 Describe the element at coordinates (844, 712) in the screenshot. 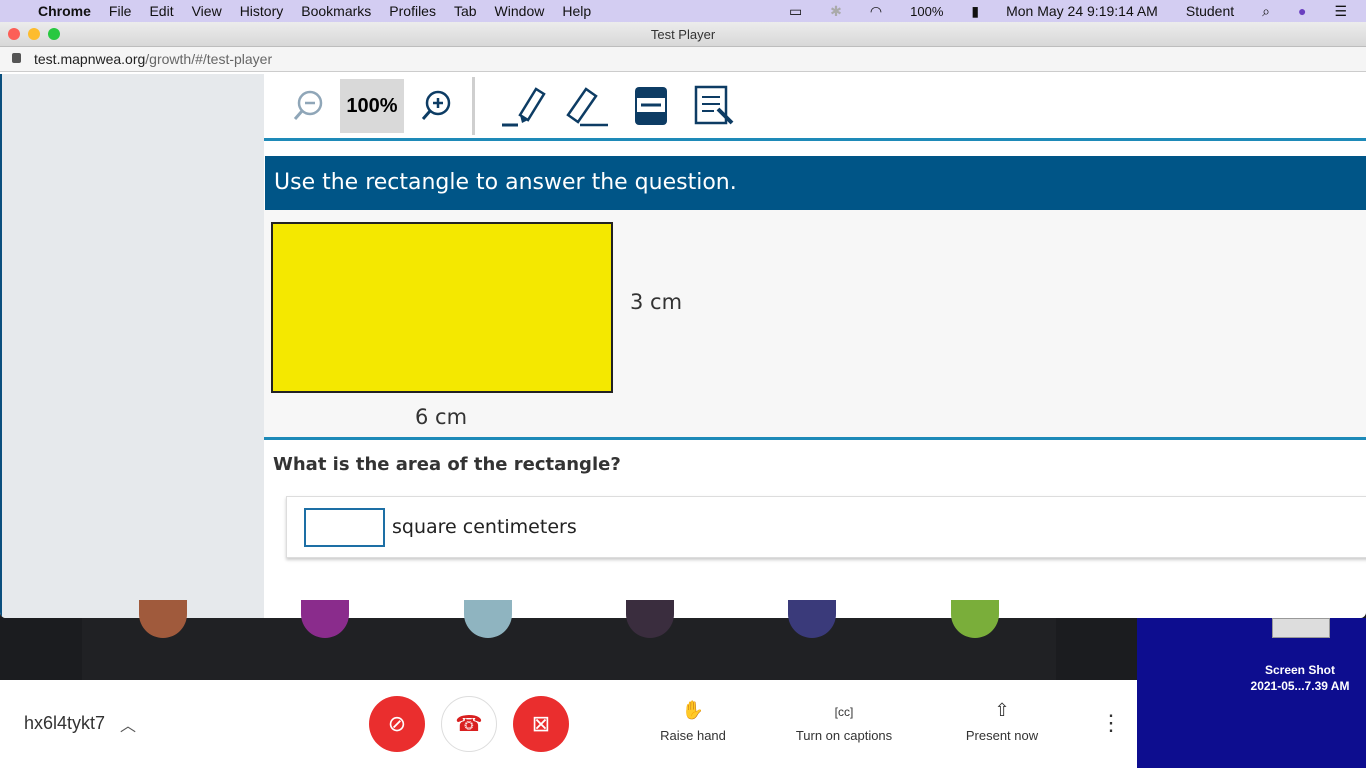

I see `captions-icon: [cc]` at that location.